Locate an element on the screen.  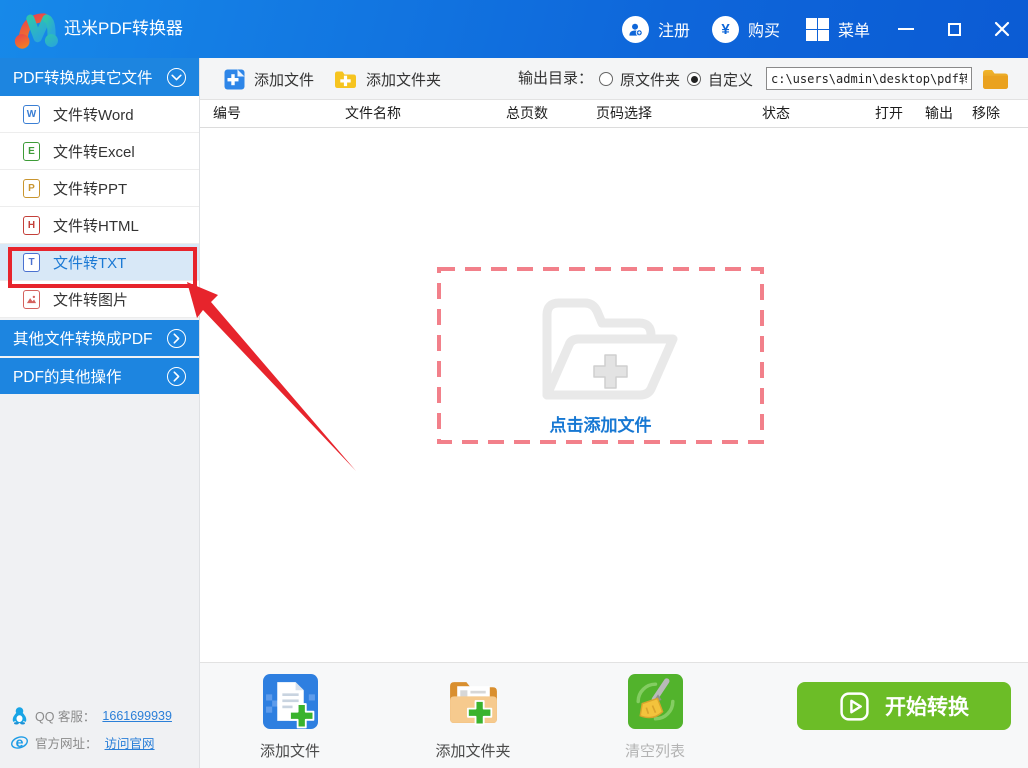
bottom-add-folder-button: 添加文件夹 is located at coordinates (473, 717).